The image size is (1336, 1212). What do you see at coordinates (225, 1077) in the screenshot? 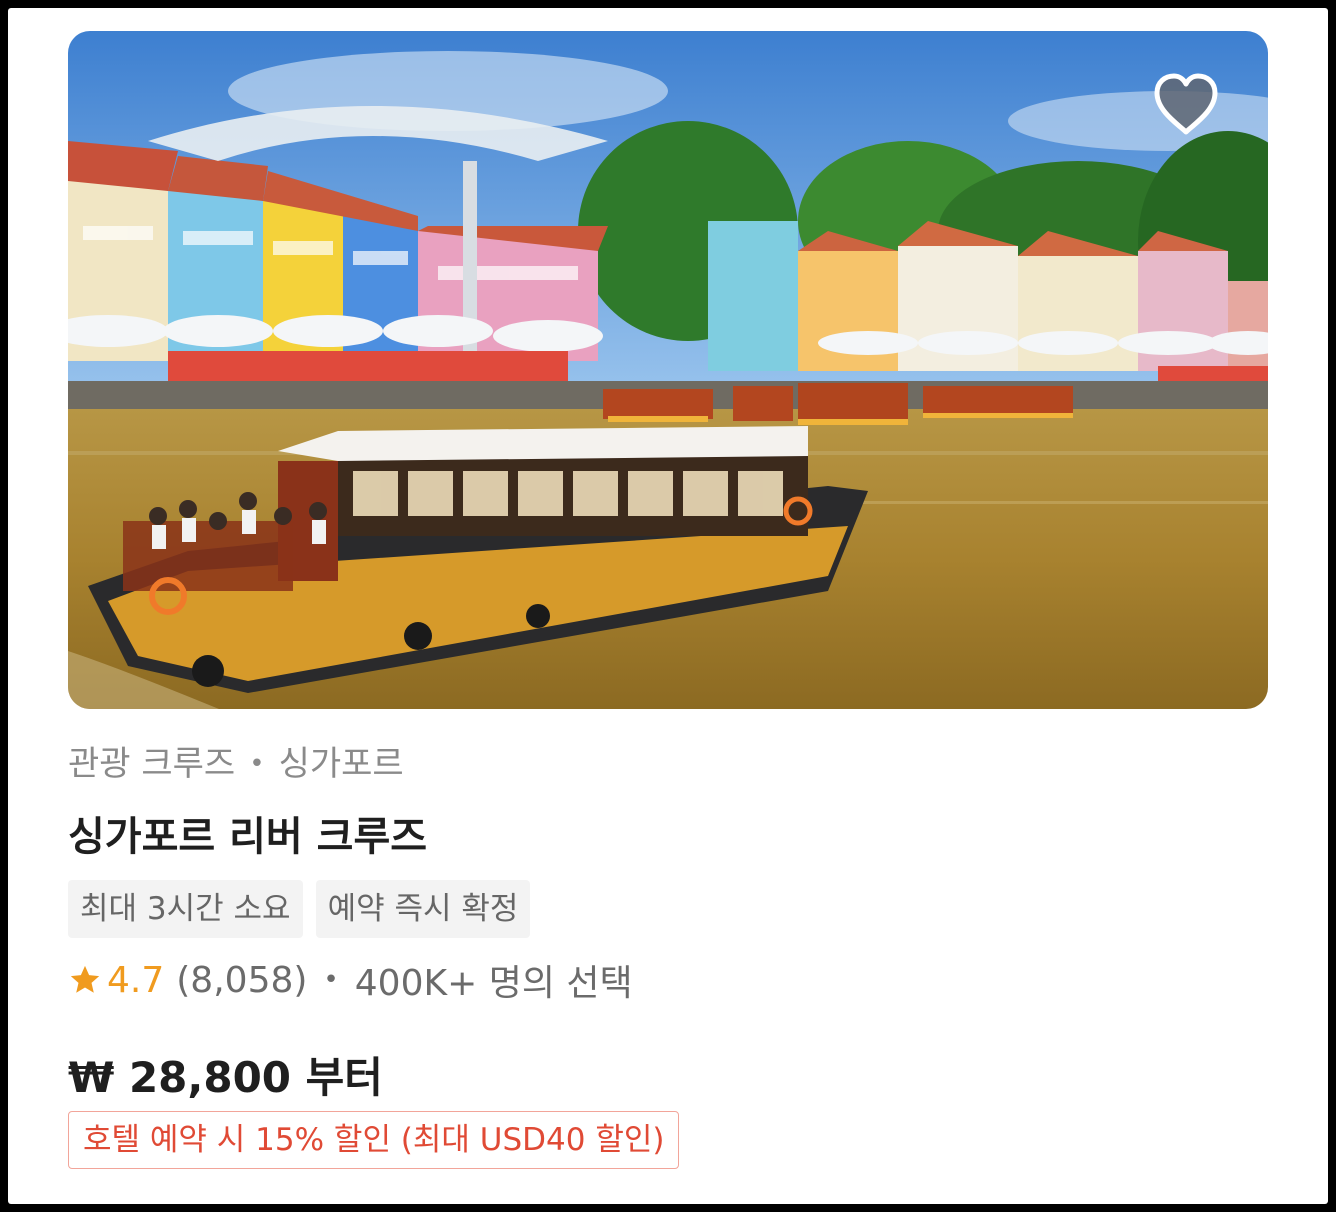
I see `price: ₩ 28,800 부터` at bounding box center [225, 1077].